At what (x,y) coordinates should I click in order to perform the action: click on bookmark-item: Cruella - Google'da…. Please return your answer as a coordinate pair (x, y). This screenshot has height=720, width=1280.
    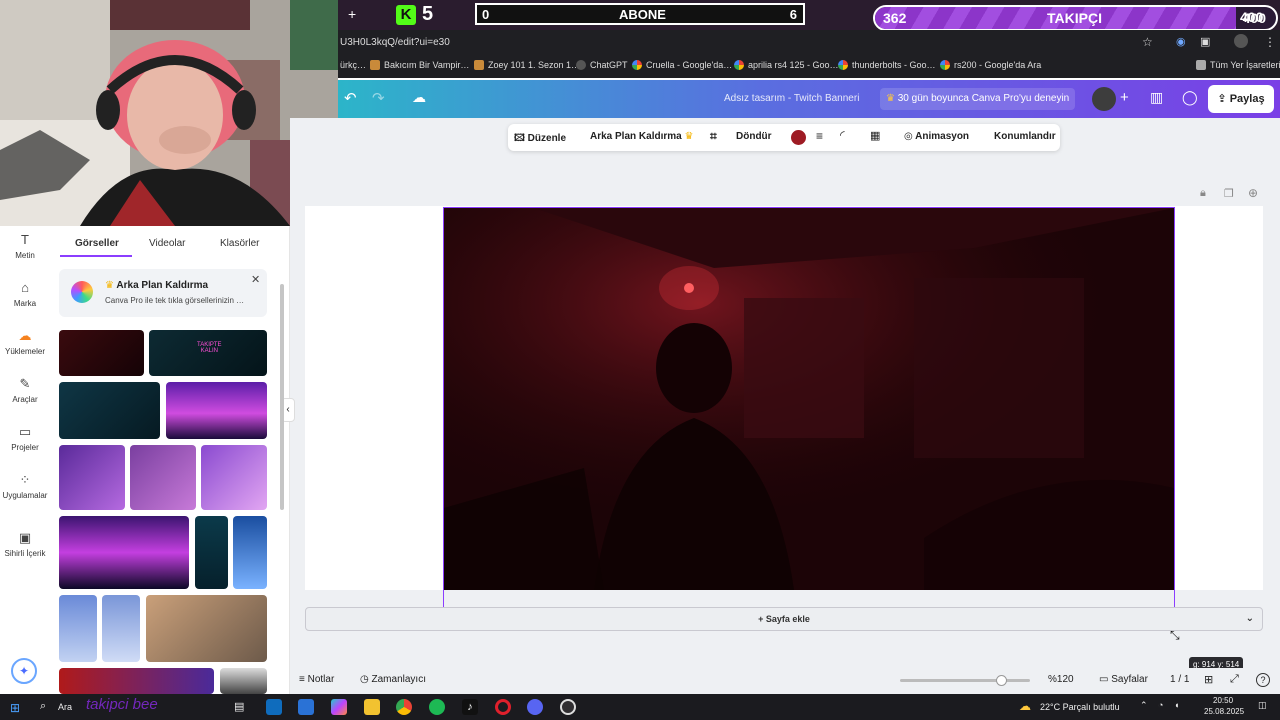
    Looking at the image, I should click on (682, 65).